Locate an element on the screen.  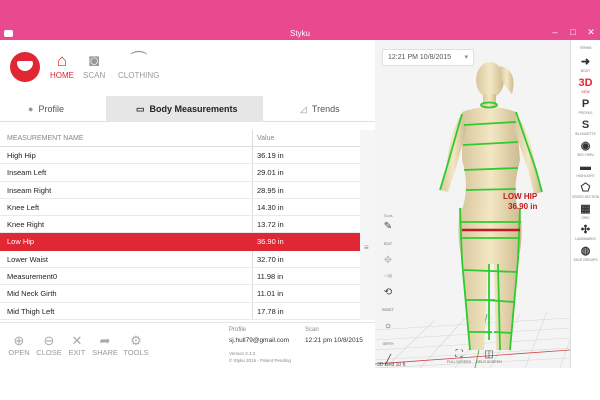
person-icon: ● is located at coordinates (31, 109).